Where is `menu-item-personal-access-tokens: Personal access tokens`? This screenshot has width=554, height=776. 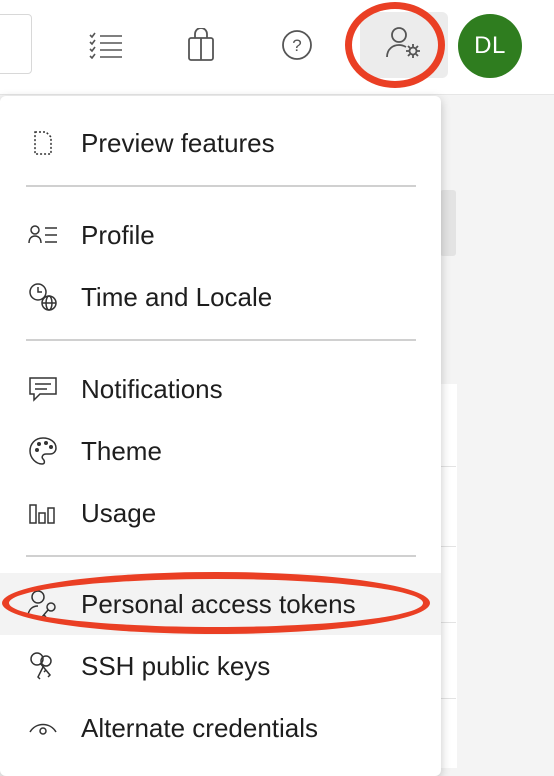 menu-item-personal-access-tokens: Personal access tokens is located at coordinates (220, 604).